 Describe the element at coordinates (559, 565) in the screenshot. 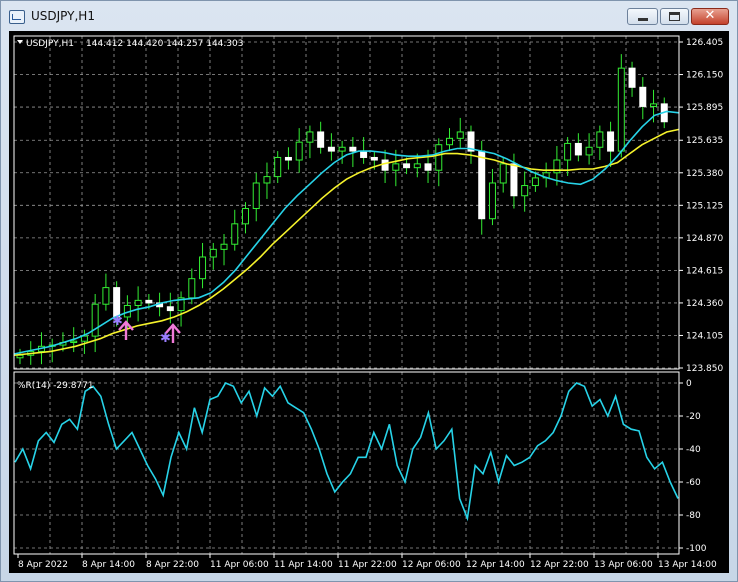

I see `x-axis-label: 12 Apr 22:00` at that location.